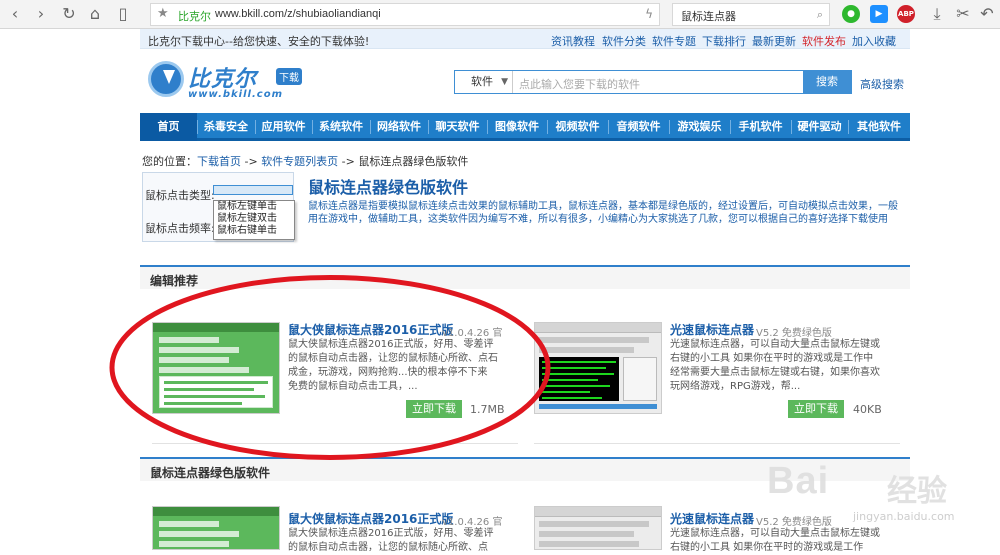  Describe the element at coordinates (819, 127) in the screenshot. I see `nav-item: 硬件驱动` at that location.